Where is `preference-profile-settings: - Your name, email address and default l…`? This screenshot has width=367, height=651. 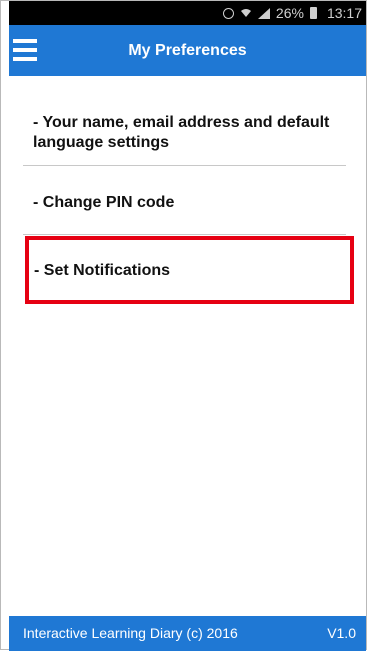 preference-profile-settings: - Your name, email address and default l… is located at coordinates (194, 133).